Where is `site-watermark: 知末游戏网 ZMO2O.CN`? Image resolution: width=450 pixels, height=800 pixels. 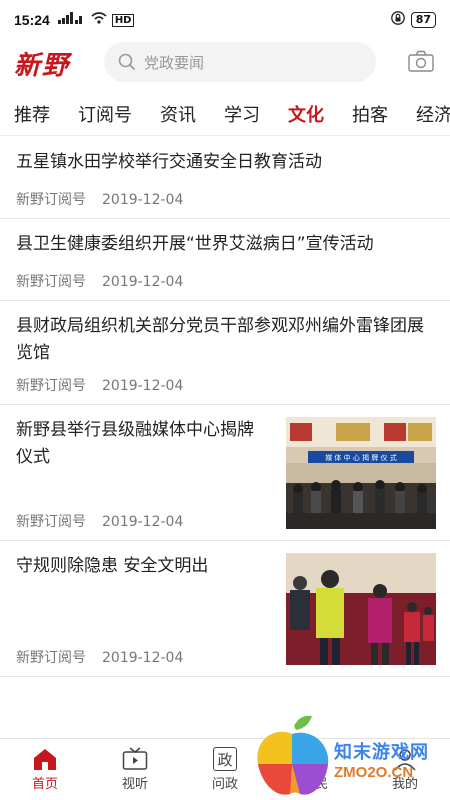
site-watermark: 知末游戏网 ZMO2O.CN is located at coordinates (350, 756).